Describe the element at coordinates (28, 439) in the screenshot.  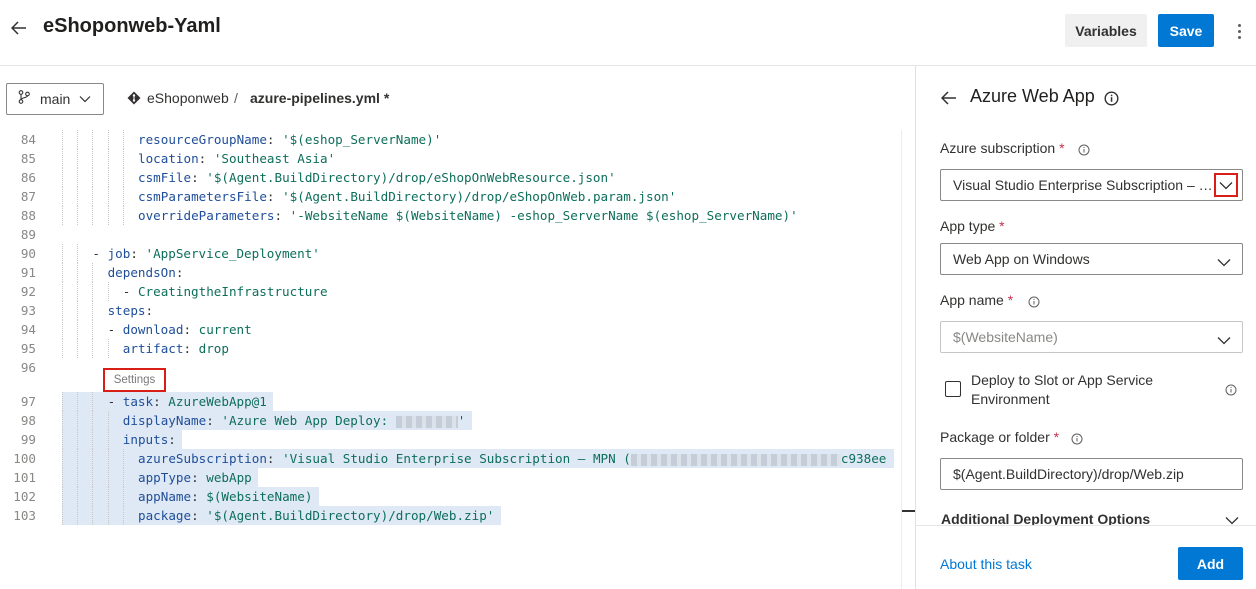
I see `line-number: 99` at that location.